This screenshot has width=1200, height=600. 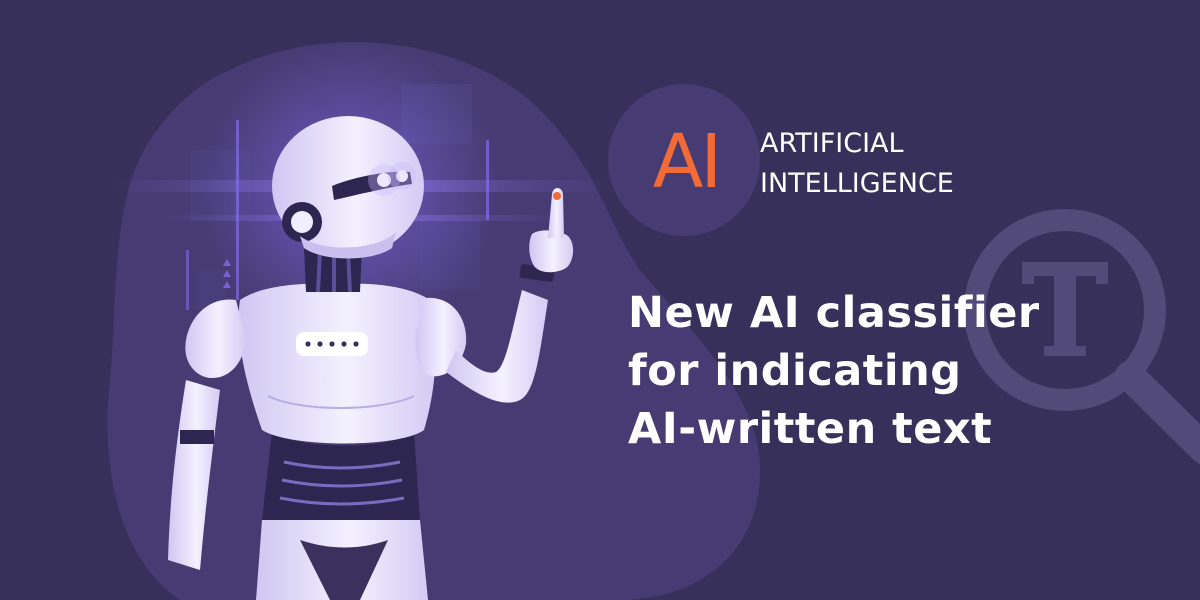 I want to click on headline-line-3: AI-written text, so click(x=810, y=429).